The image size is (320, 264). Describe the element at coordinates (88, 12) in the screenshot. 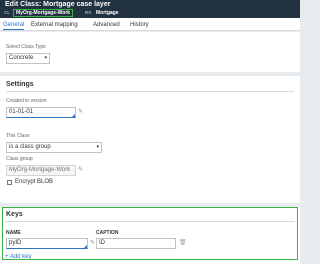

I see `ruleset-badge: RS` at that location.